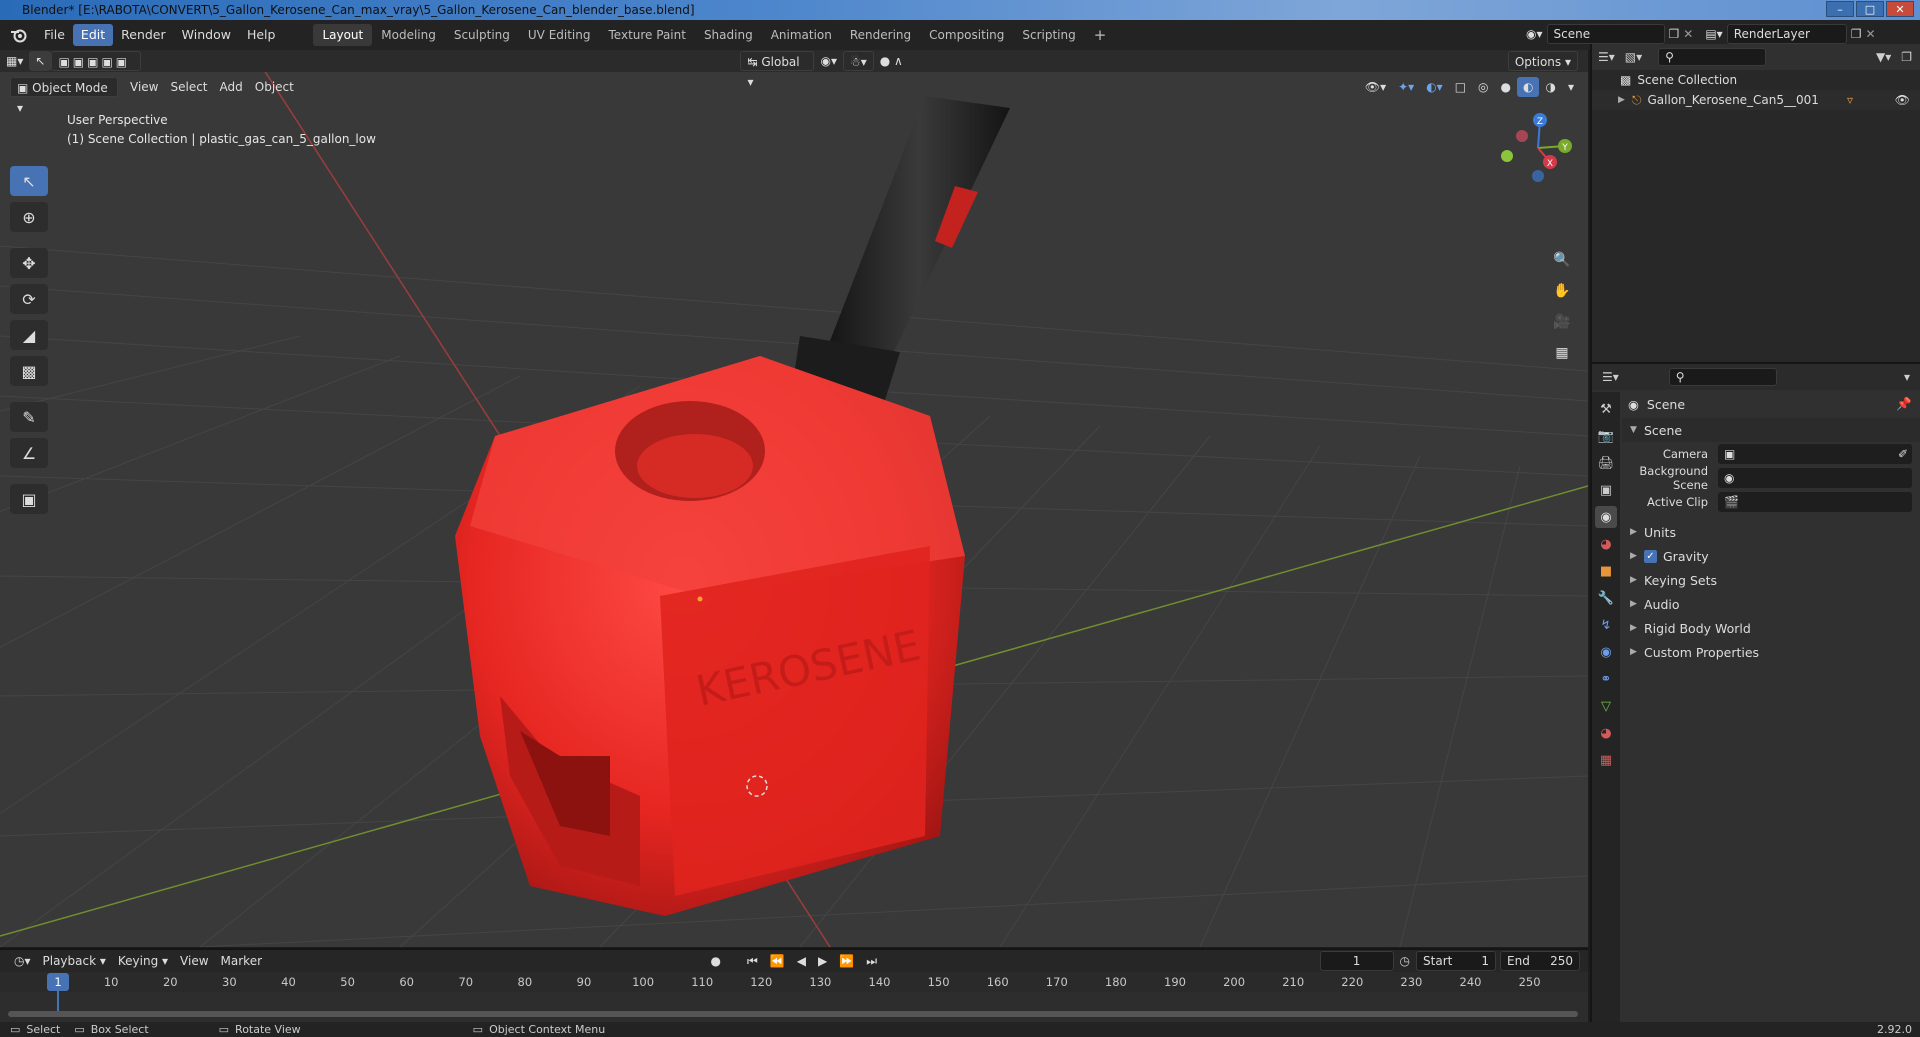  What do you see at coordinates (777, 961) in the screenshot?
I see `prev-keyframe-icon: ⏪` at bounding box center [777, 961].